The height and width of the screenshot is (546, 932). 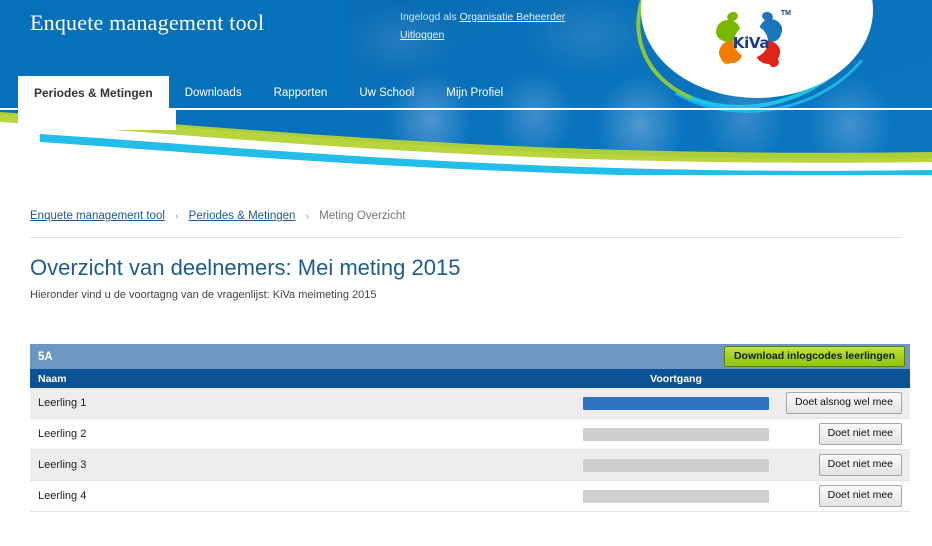 I want to click on tab-uw-school: Uw School, so click(x=386, y=93).